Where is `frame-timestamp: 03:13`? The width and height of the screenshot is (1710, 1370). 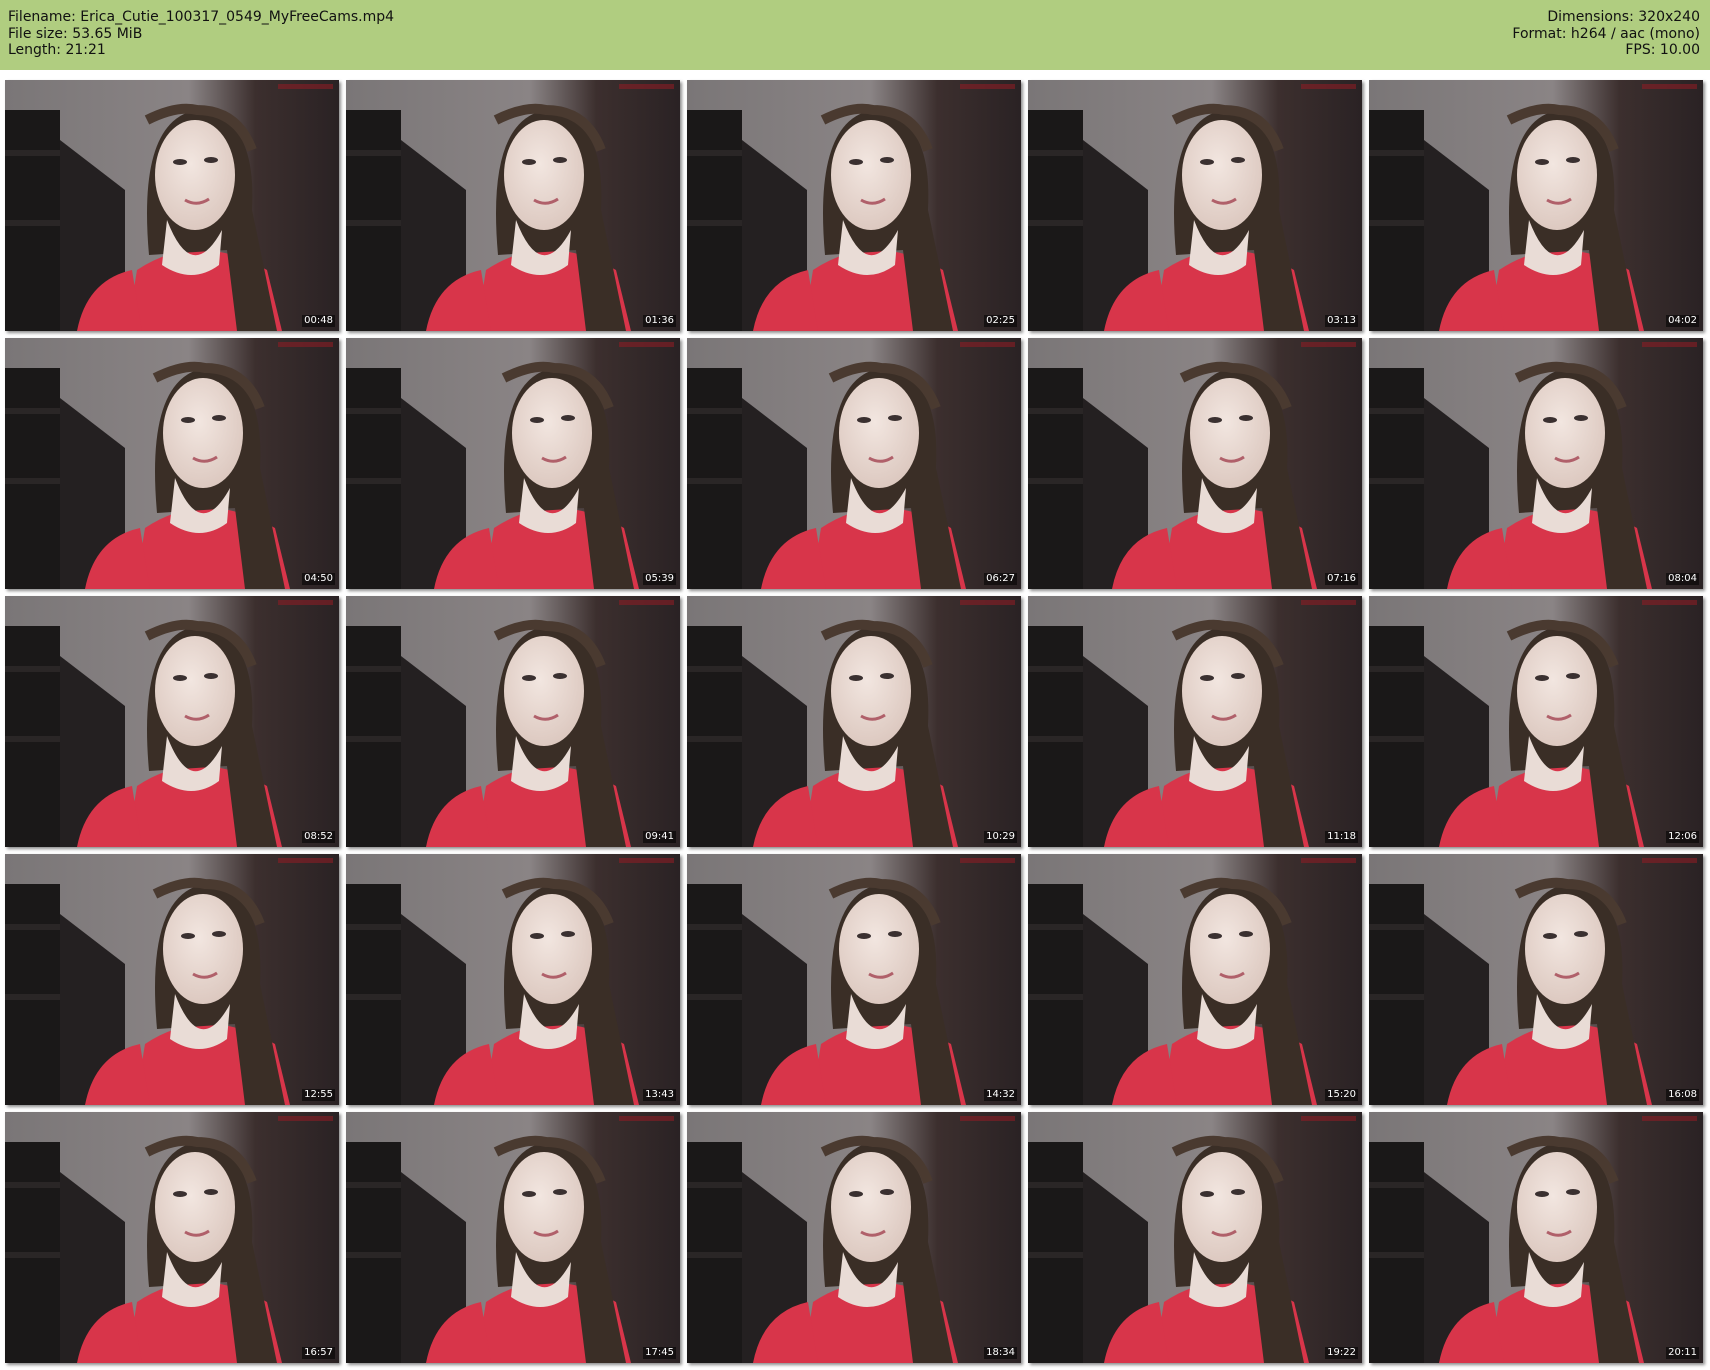
frame-timestamp: 03:13 is located at coordinates (1341, 321).